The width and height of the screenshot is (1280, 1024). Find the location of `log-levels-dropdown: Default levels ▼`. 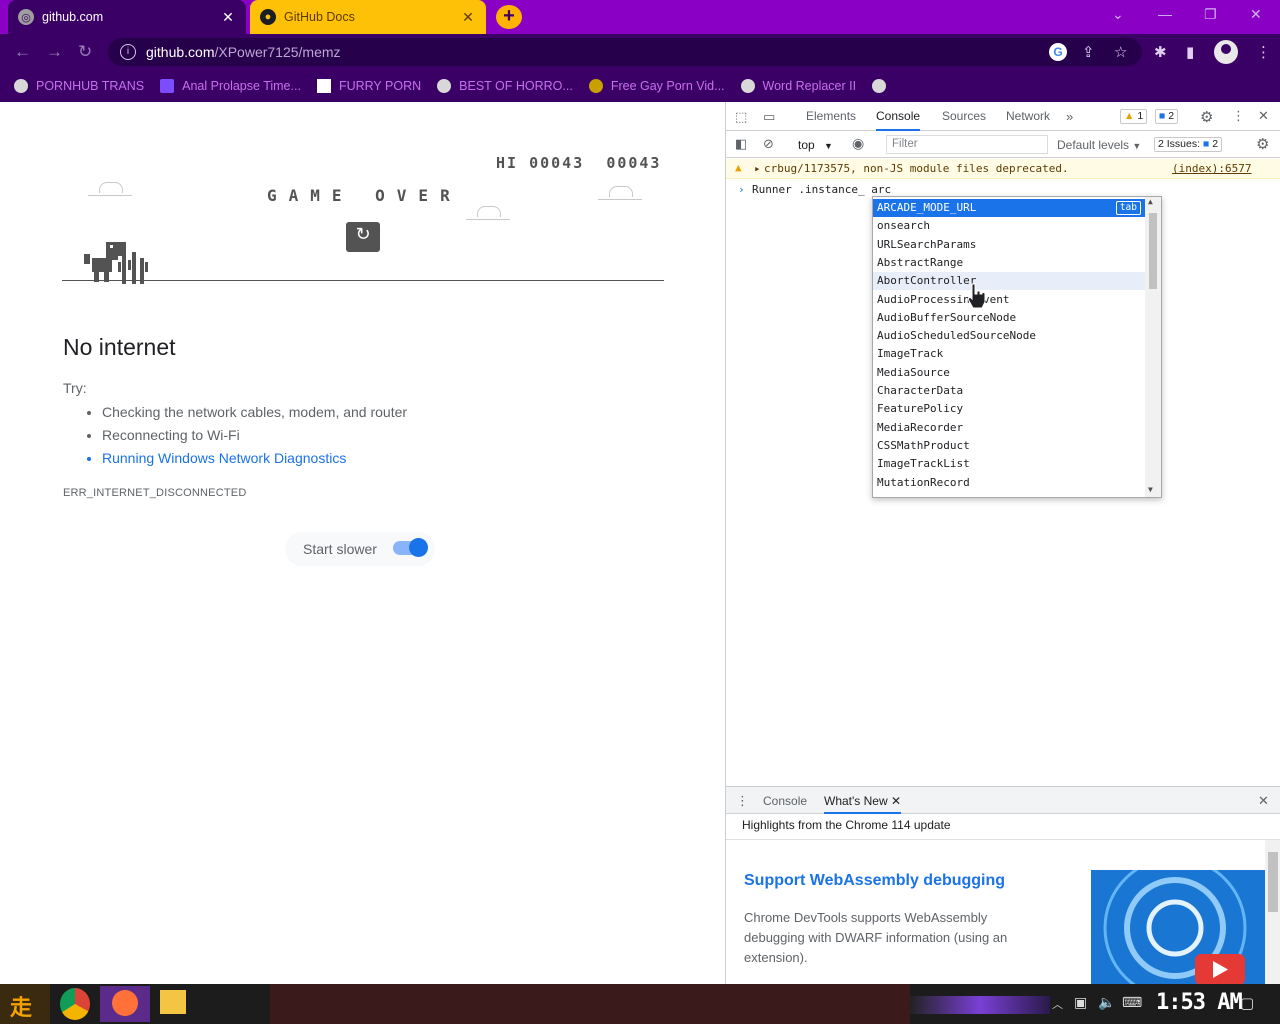

log-levels-dropdown: Default levels ▼ is located at coordinates (1099, 145).